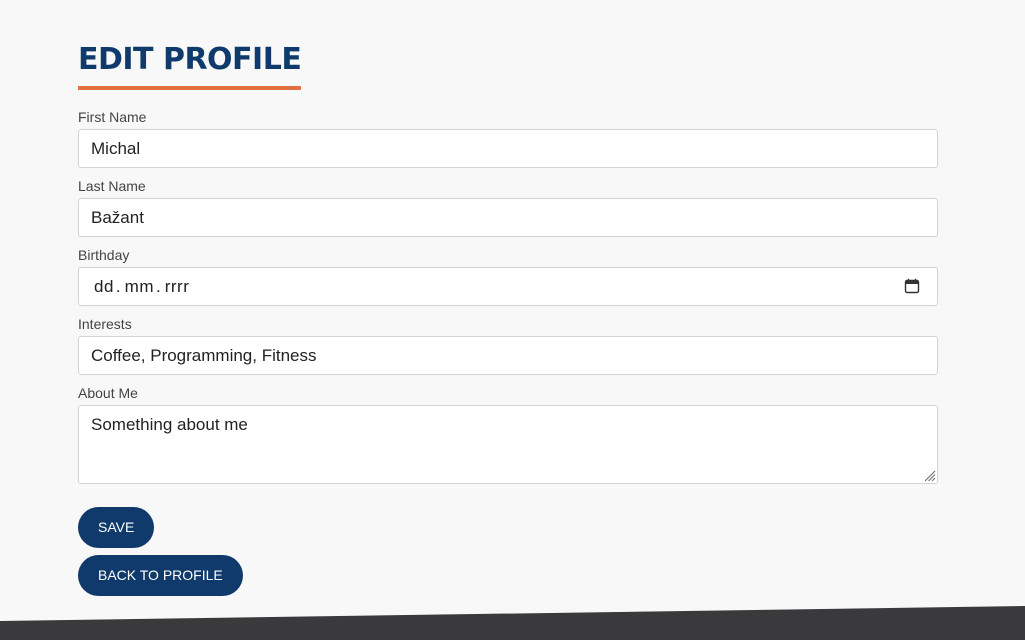 Image resolution: width=1025 pixels, height=640 pixels. I want to click on first-name-input, so click(508, 148).